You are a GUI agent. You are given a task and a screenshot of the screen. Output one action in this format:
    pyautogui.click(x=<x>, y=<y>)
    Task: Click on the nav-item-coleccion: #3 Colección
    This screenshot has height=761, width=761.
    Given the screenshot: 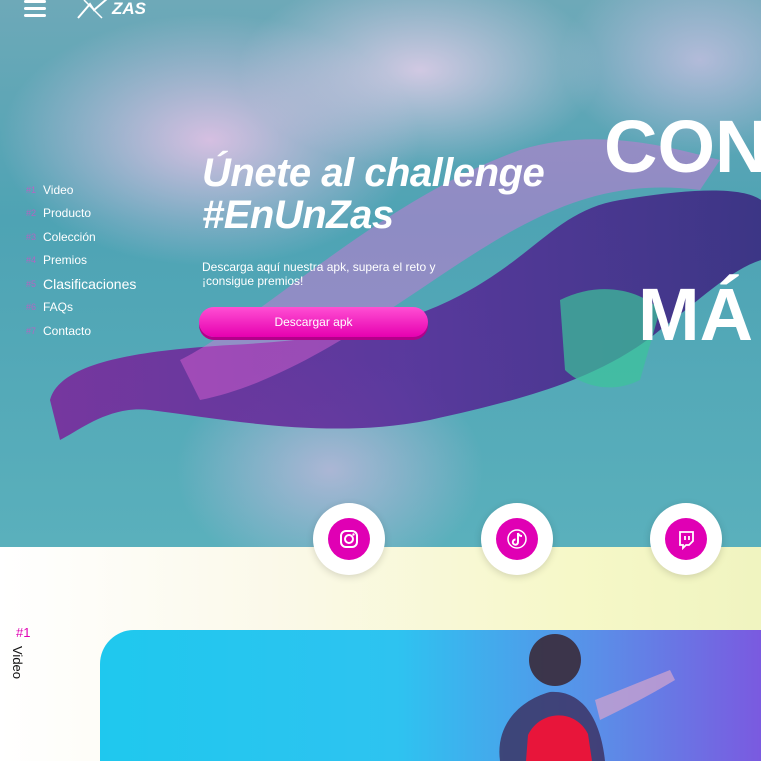 What is the action you would take?
    pyautogui.click(x=81, y=237)
    